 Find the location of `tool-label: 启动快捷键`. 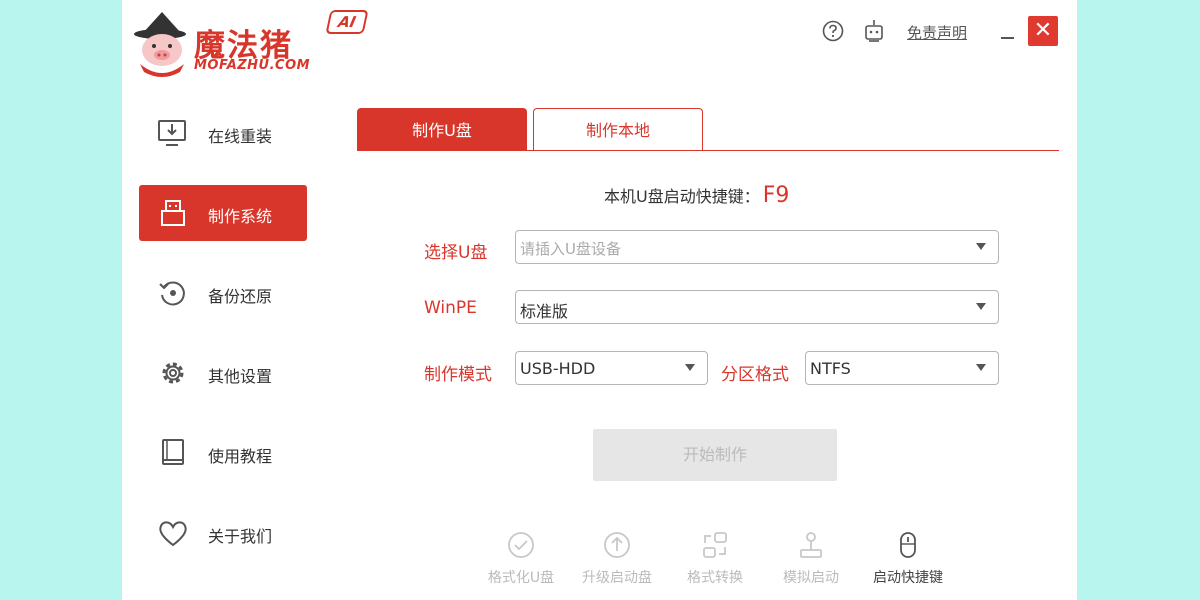

tool-label: 启动快捷键 is located at coordinates (908, 578).